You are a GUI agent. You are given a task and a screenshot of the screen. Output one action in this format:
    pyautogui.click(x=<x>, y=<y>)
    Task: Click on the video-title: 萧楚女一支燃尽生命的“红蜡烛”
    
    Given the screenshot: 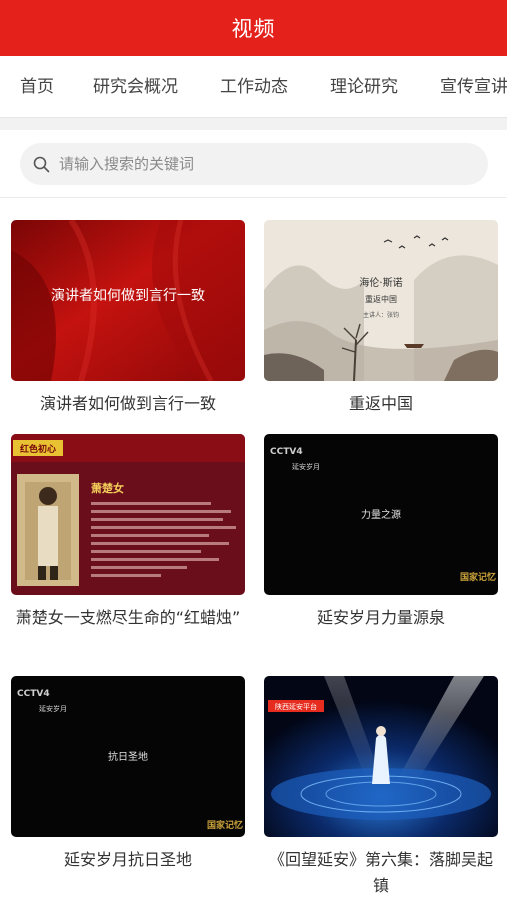 What is the action you would take?
    pyautogui.click(x=128, y=618)
    